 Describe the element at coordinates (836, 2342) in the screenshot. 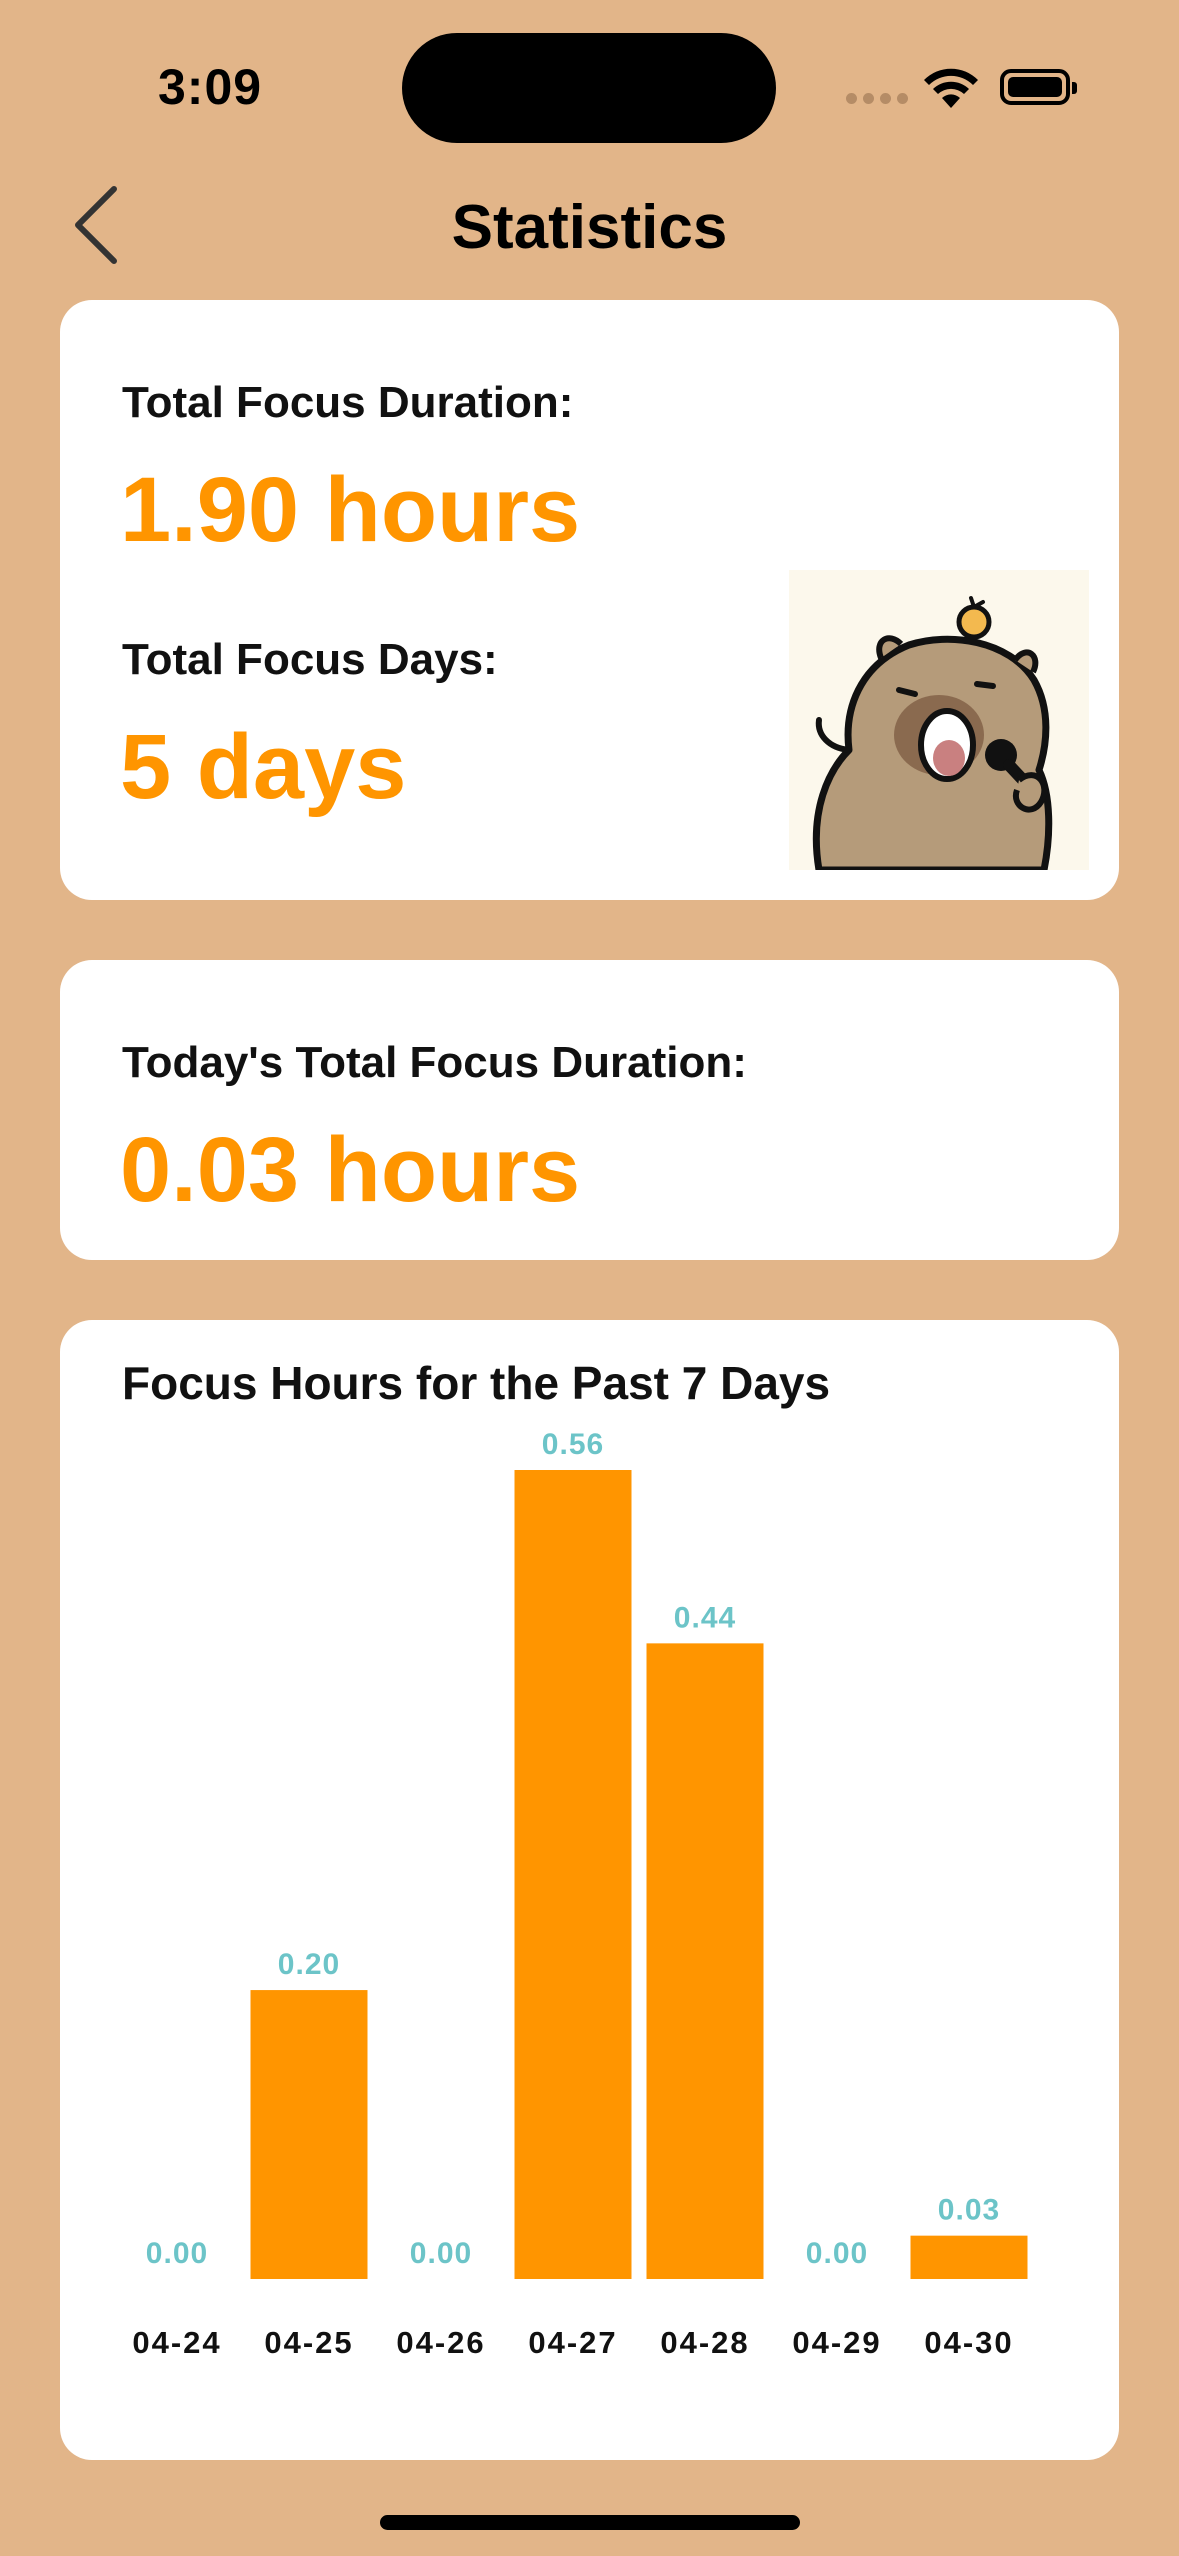

I see `x-tick-label: 04-29` at that location.